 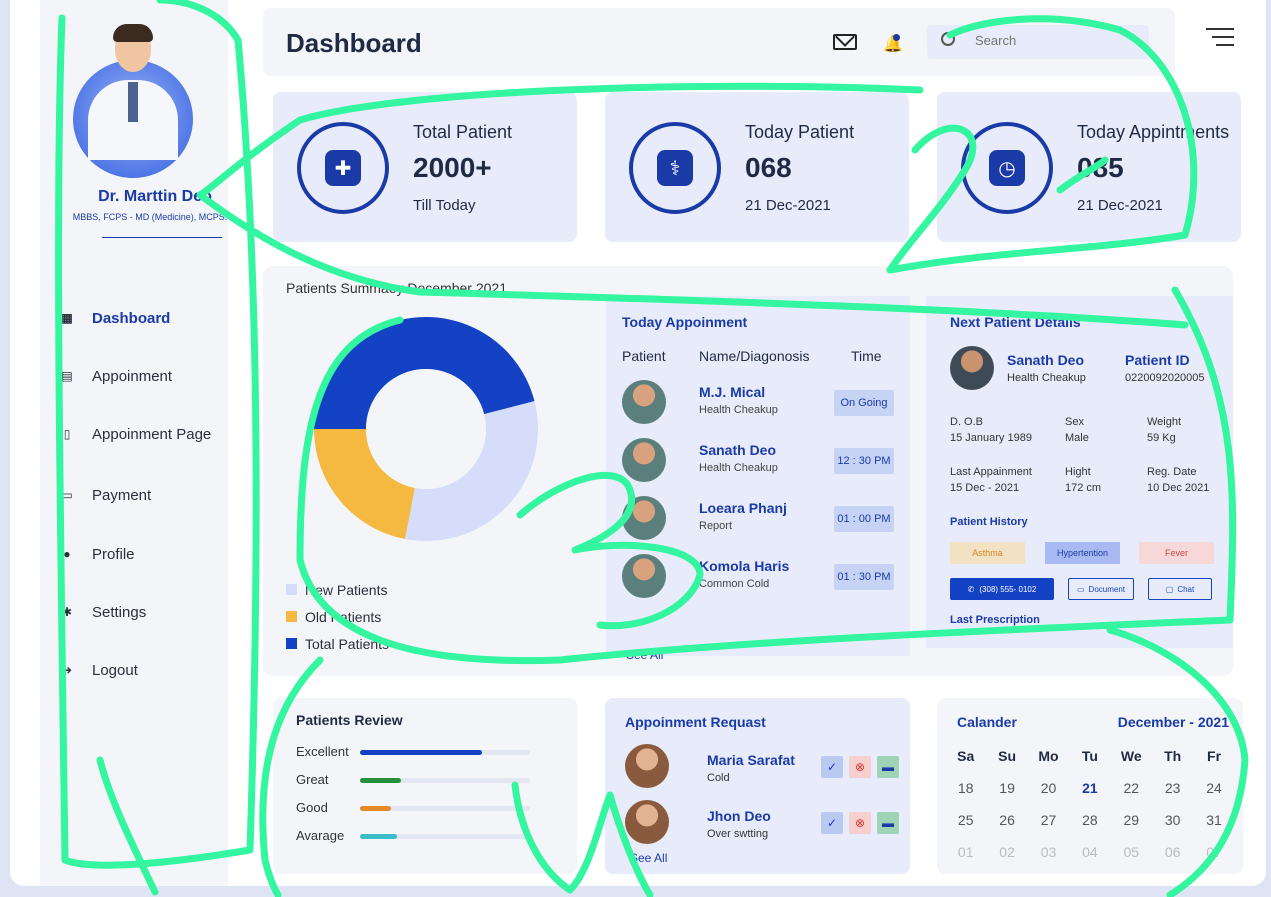 What do you see at coordinates (718, 778) in the screenshot?
I see `request-diagnosis: Cold` at bounding box center [718, 778].